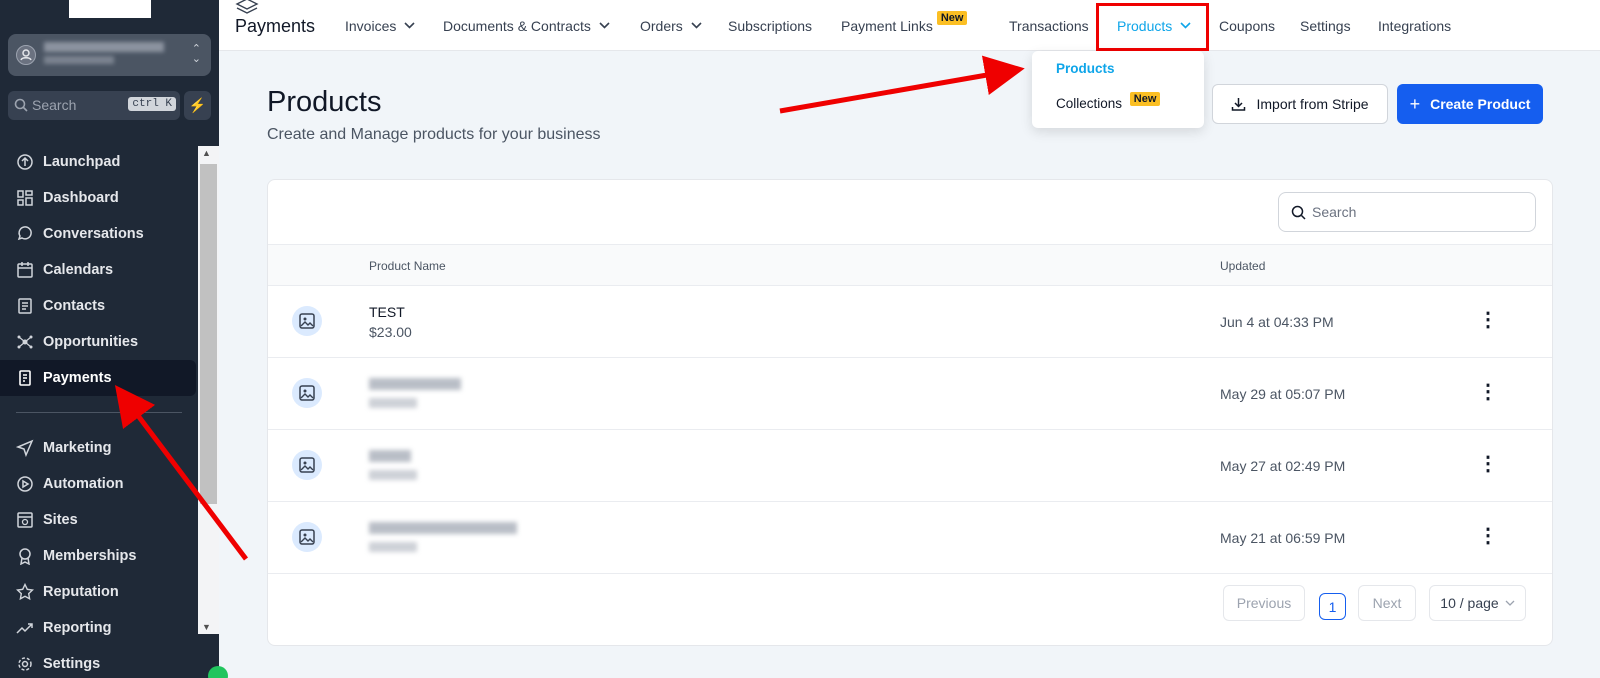  What do you see at coordinates (1283, 538) in the screenshot?
I see `product-updated: May 21 at 06:59 PM` at bounding box center [1283, 538].